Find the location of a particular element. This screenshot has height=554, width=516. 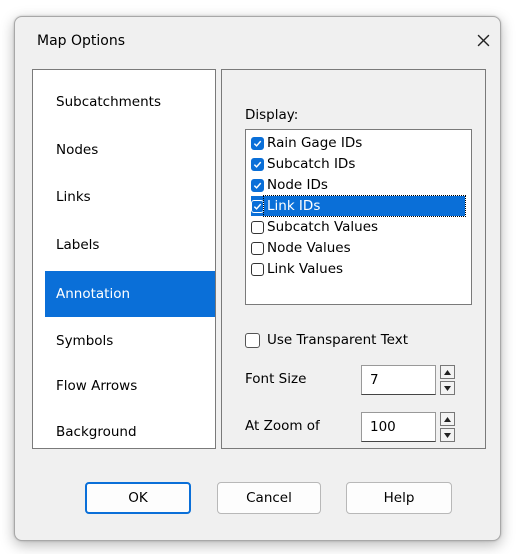

display-option-subcatch-ids: Subcatch IDs is located at coordinates (304, 164).